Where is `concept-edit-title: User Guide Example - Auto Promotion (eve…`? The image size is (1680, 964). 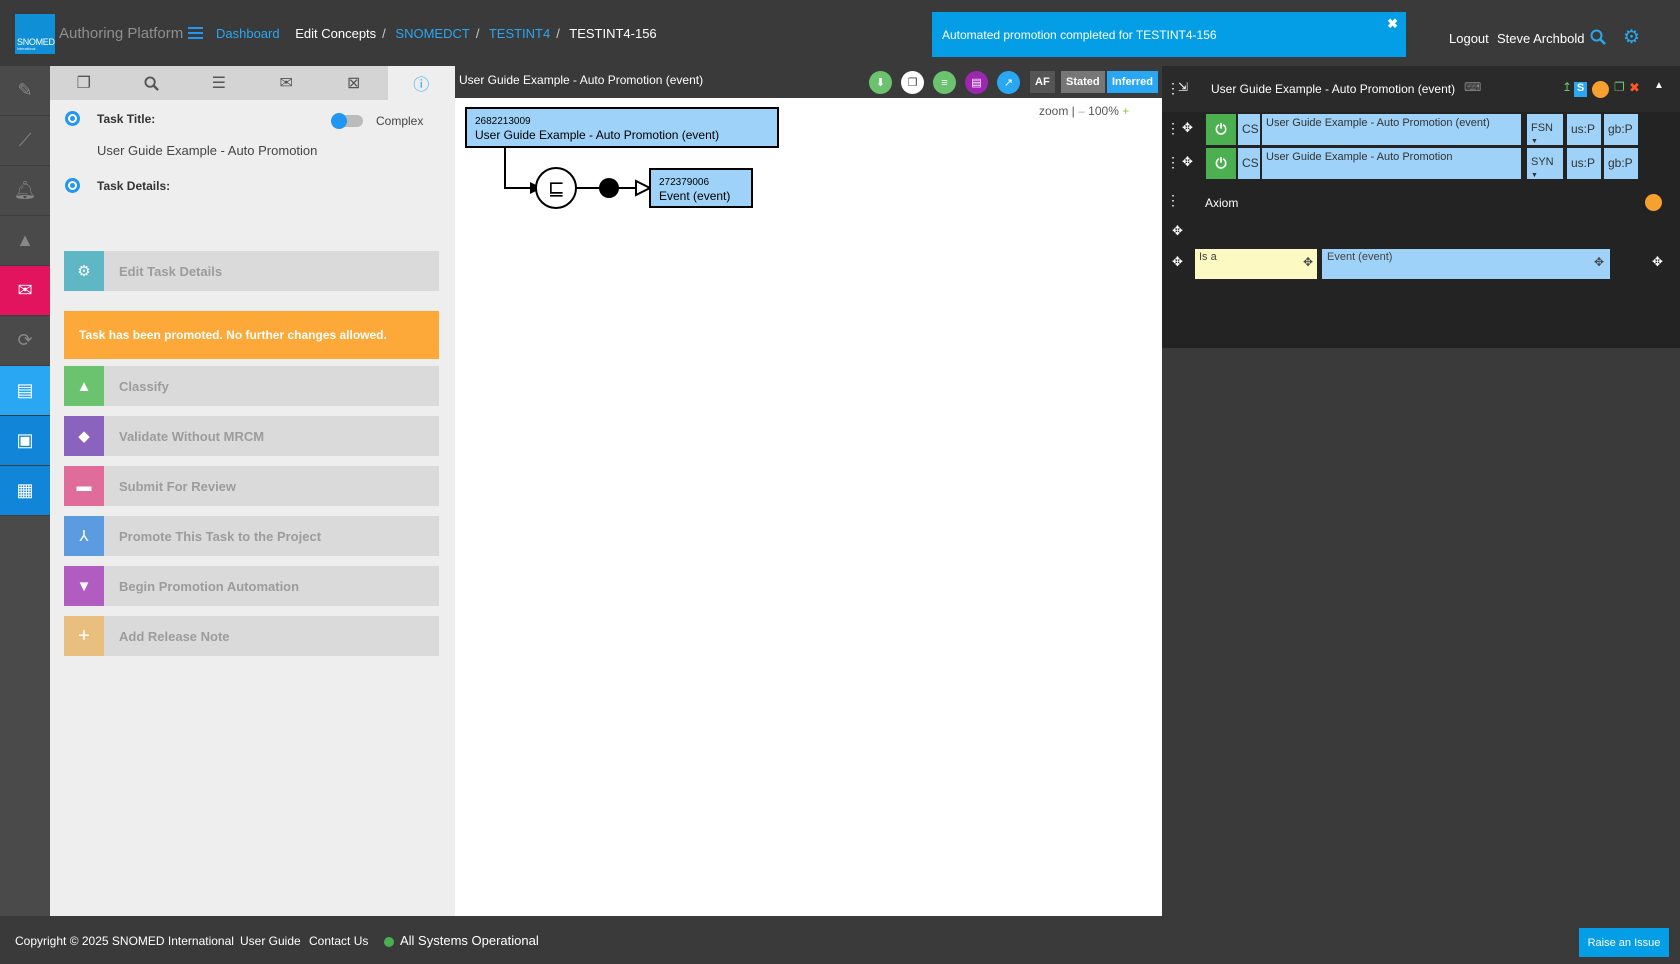
concept-edit-title: User Guide Example - Auto Promotion (eve… is located at coordinates (1333, 89).